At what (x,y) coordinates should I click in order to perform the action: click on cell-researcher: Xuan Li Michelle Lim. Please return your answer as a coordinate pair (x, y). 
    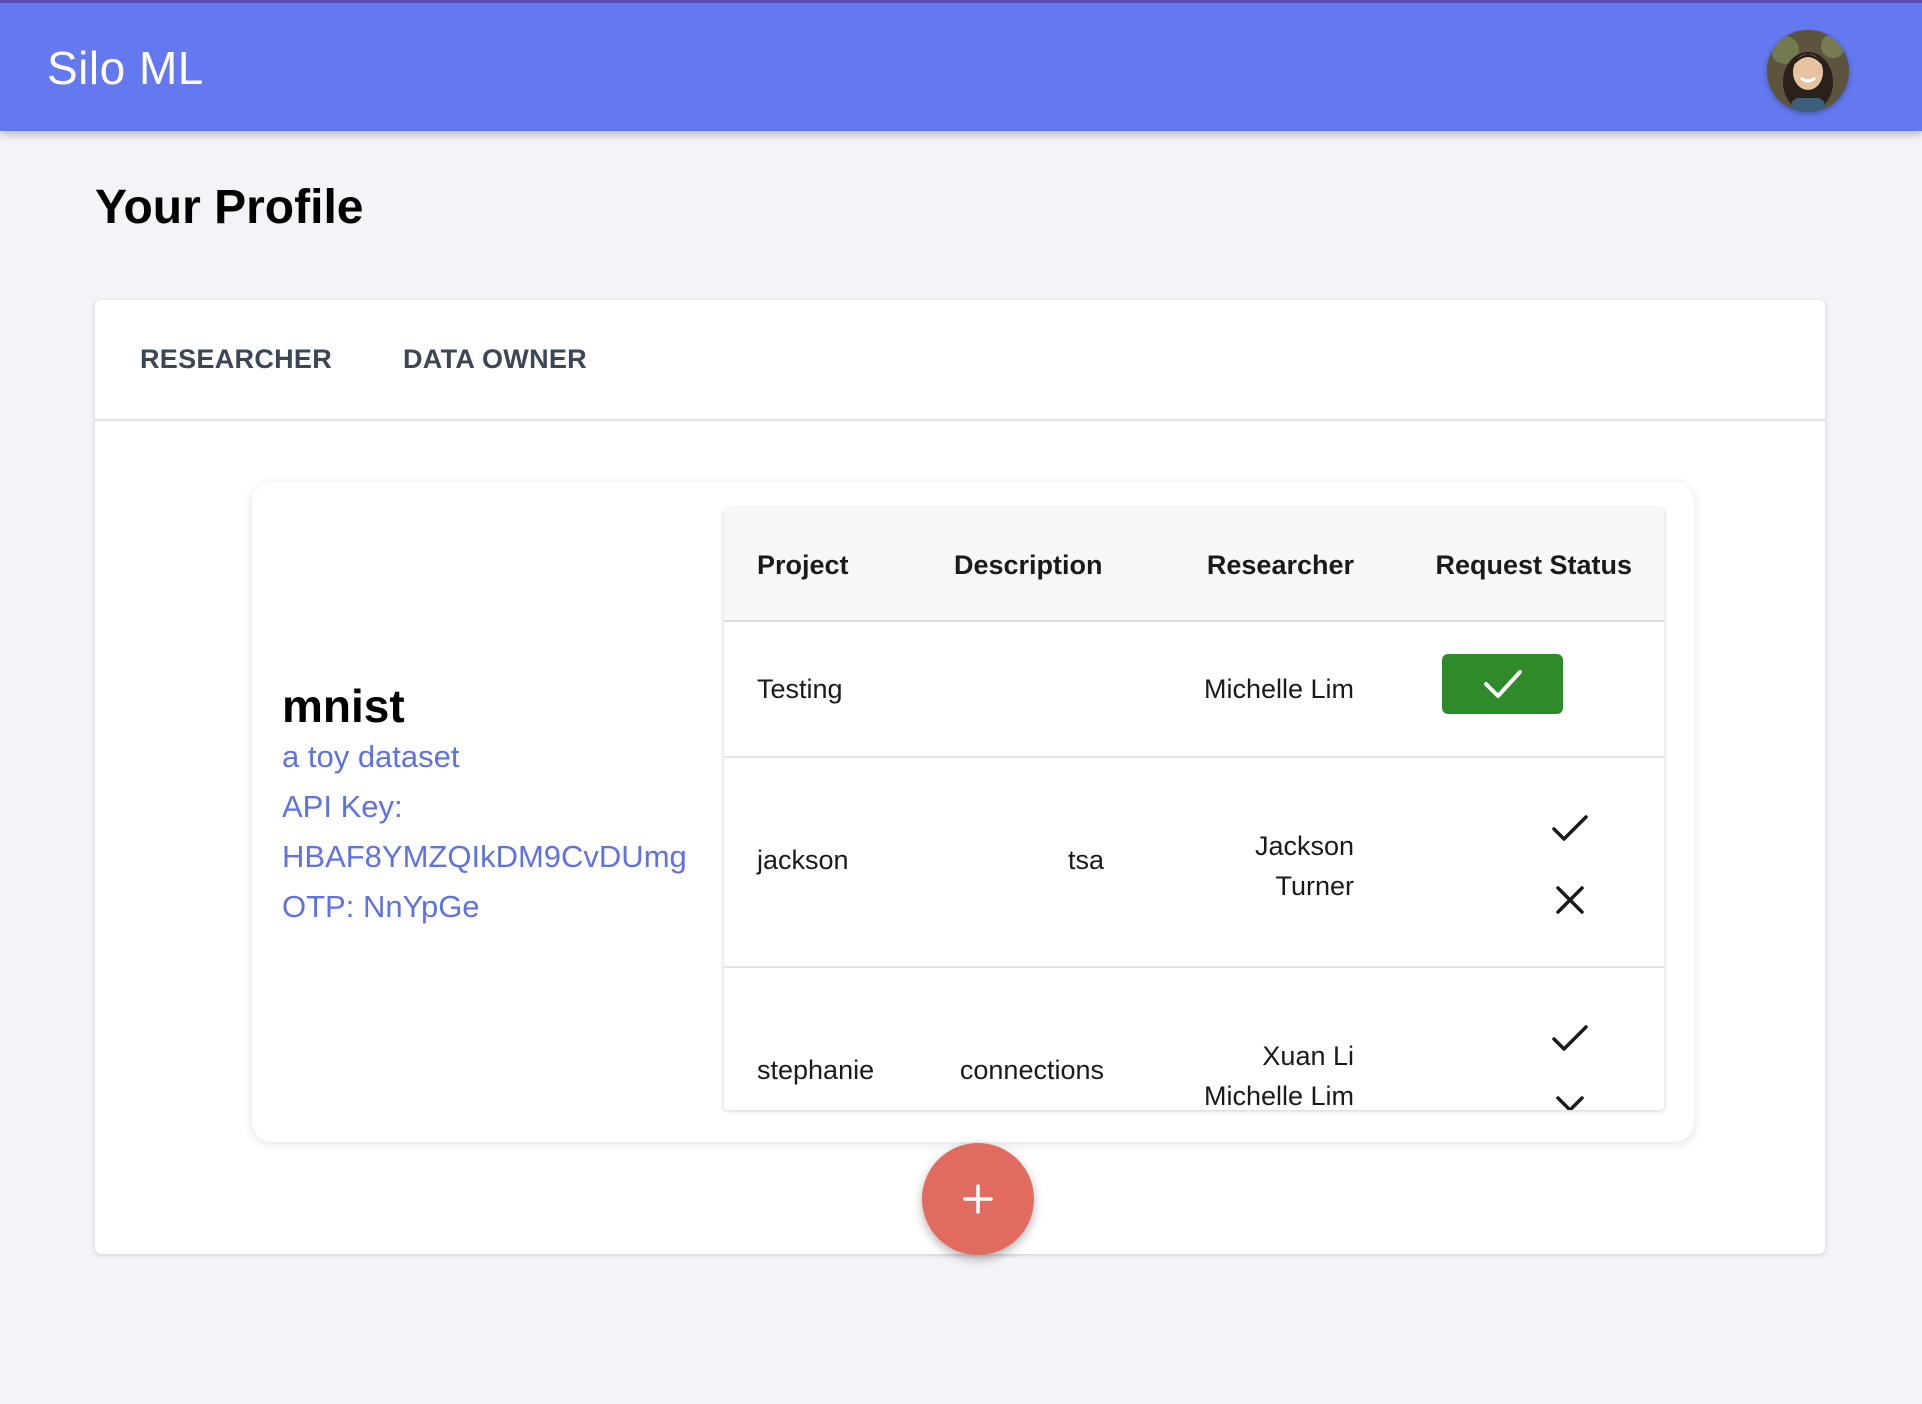
    Looking at the image, I should click on (1279, 1073).